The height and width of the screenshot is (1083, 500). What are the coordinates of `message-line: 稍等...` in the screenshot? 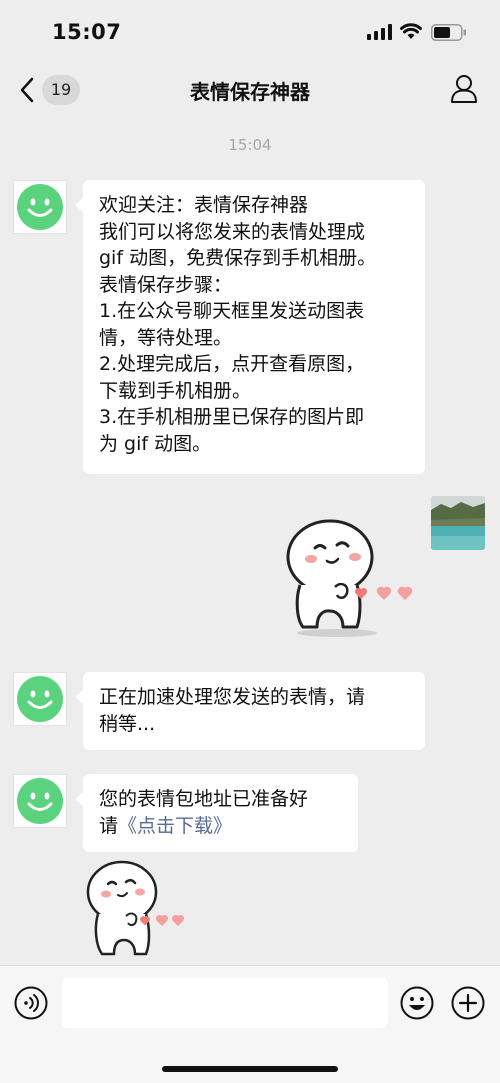 It's located at (127, 723).